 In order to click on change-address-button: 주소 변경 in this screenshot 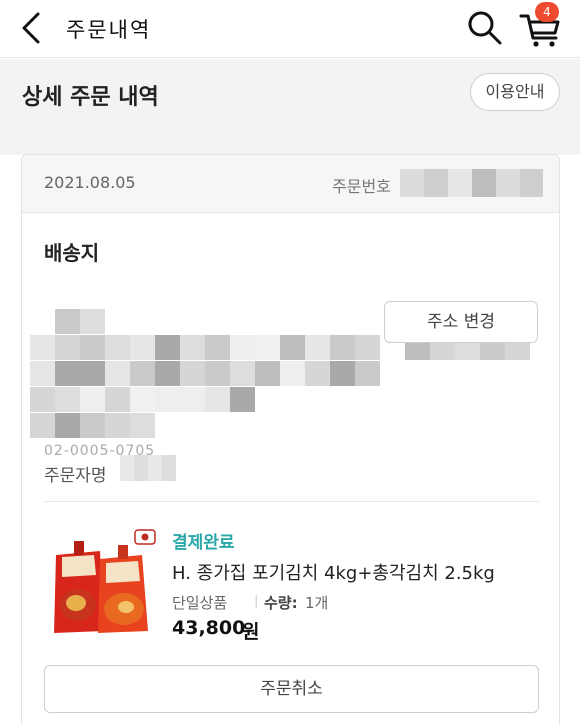, I will do `click(461, 322)`.